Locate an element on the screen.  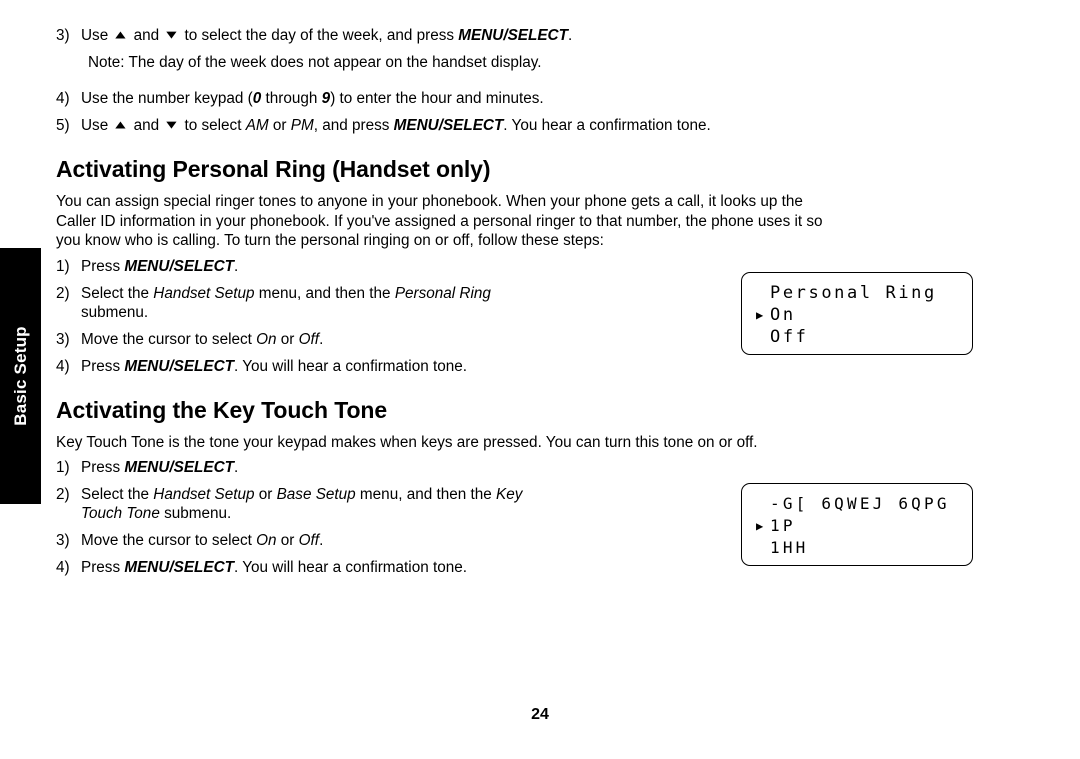
lcd-option-off: Off is located at coordinates (789, 337).